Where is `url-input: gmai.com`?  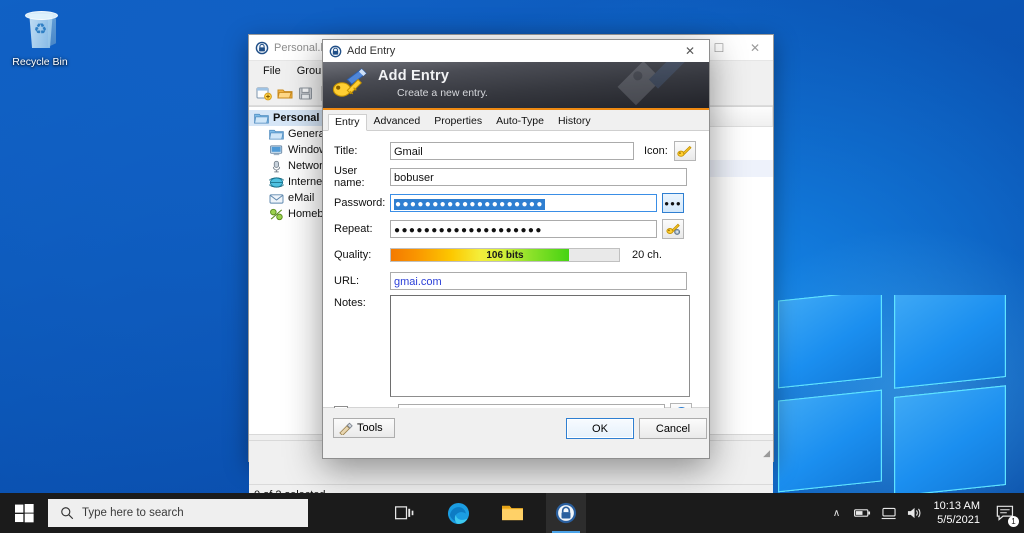
url-input: gmai.com is located at coordinates (538, 281).